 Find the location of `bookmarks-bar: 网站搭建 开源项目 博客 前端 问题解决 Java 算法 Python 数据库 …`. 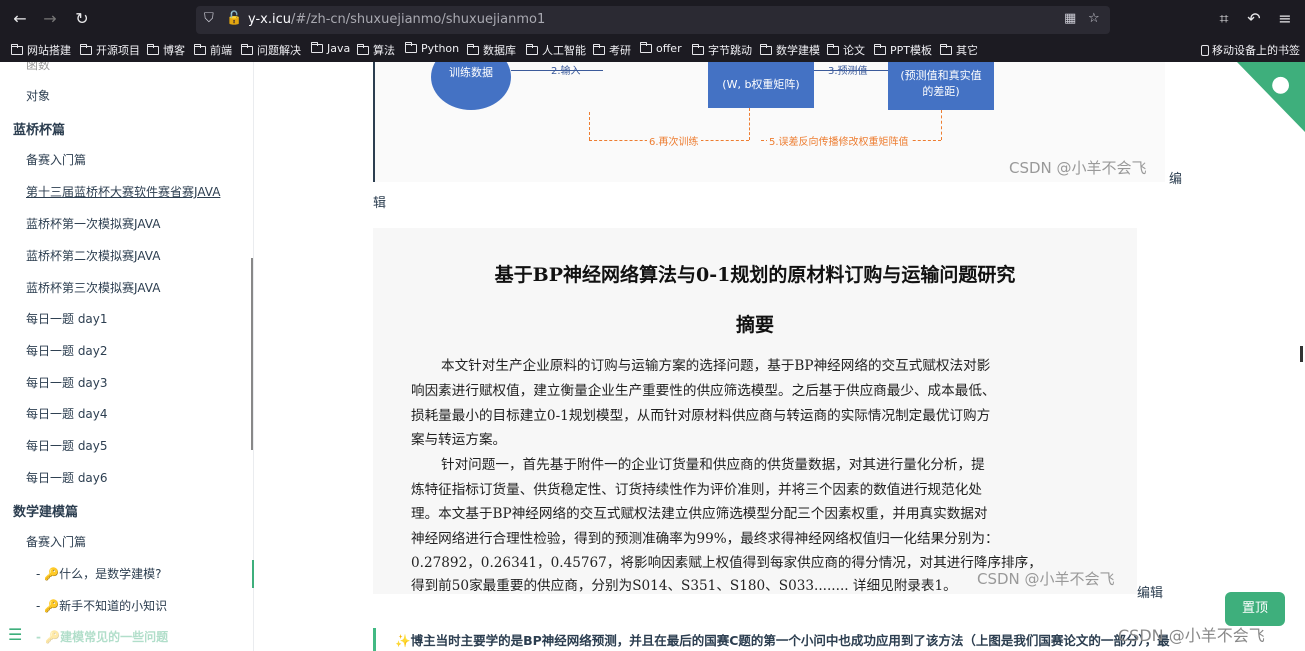

bookmarks-bar: 网站搭建 开源项目 博客 前端 问题解决 Java 算法 Python 数据库 … is located at coordinates (652, 50).